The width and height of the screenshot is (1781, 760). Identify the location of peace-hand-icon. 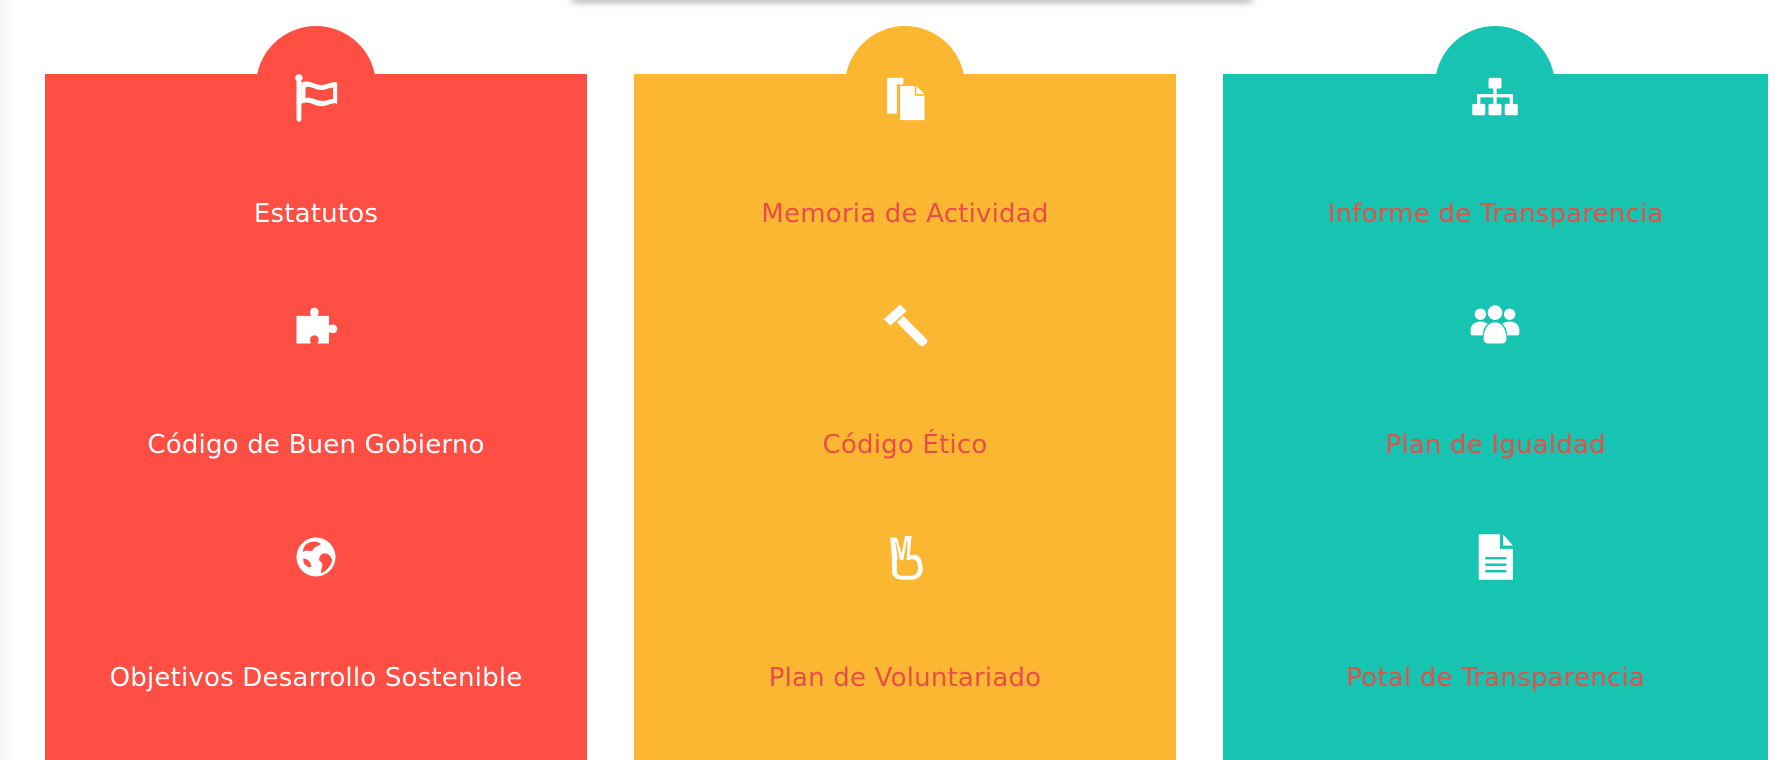
(905, 557).